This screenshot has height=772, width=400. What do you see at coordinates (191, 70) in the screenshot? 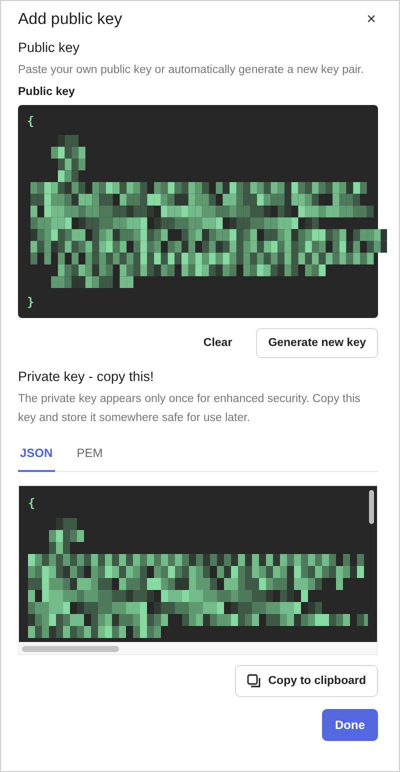
I see `section-description: Paste your own public key or automatically generate a new key pair.` at bounding box center [191, 70].